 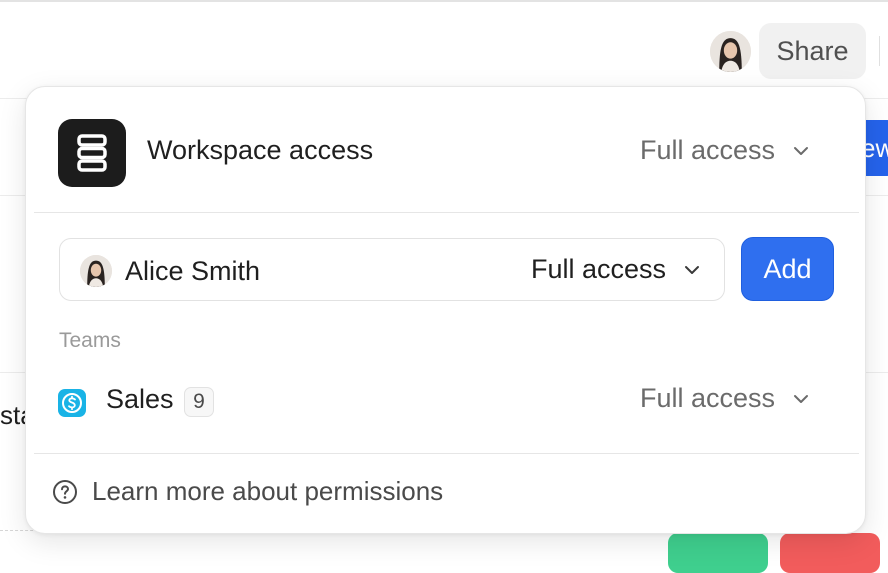 I want to click on help-circle-icon, so click(x=65, y=491).